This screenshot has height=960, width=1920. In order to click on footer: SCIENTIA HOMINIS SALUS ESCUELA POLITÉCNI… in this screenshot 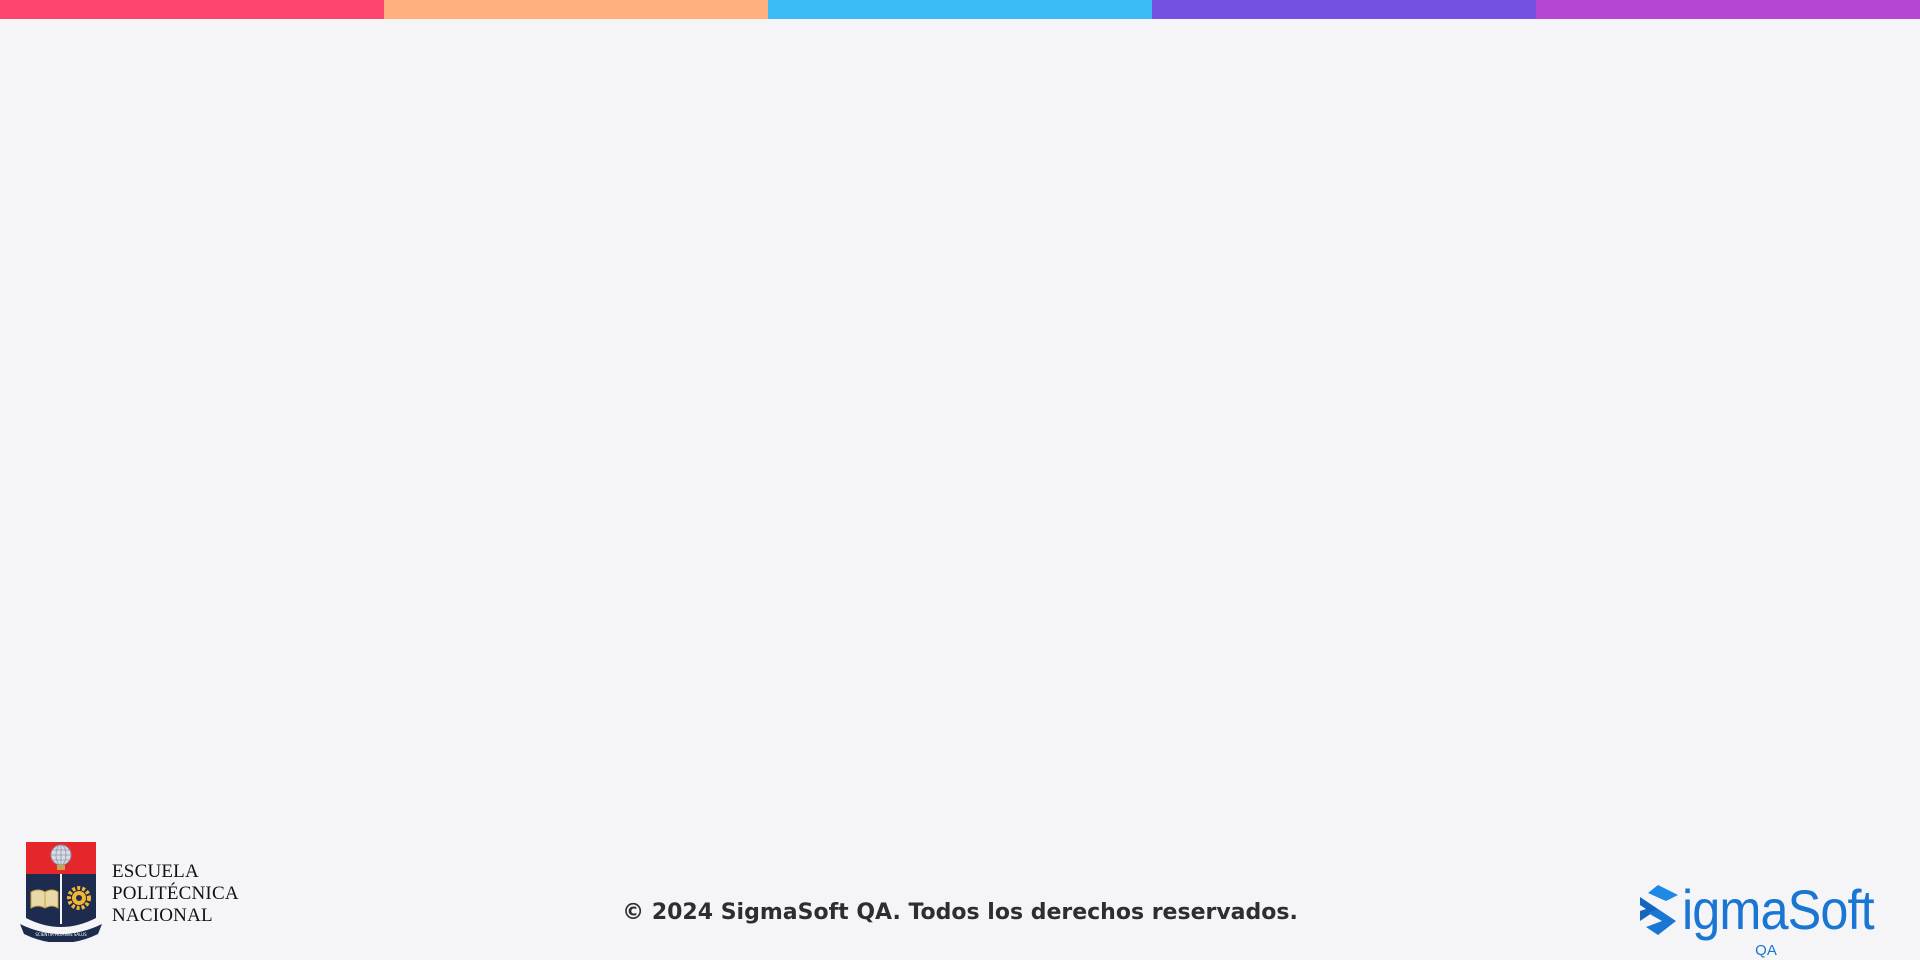, I will do `click(960, 895)`.